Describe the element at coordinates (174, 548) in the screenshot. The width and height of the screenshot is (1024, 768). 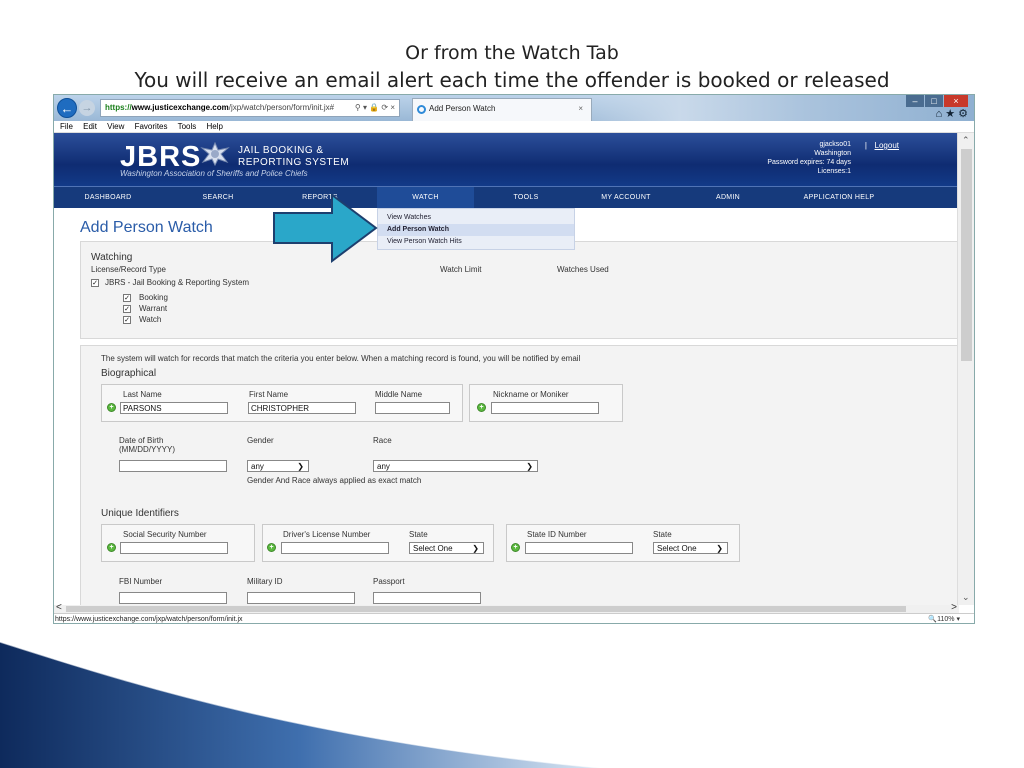
I see `ssn-input` at that location.